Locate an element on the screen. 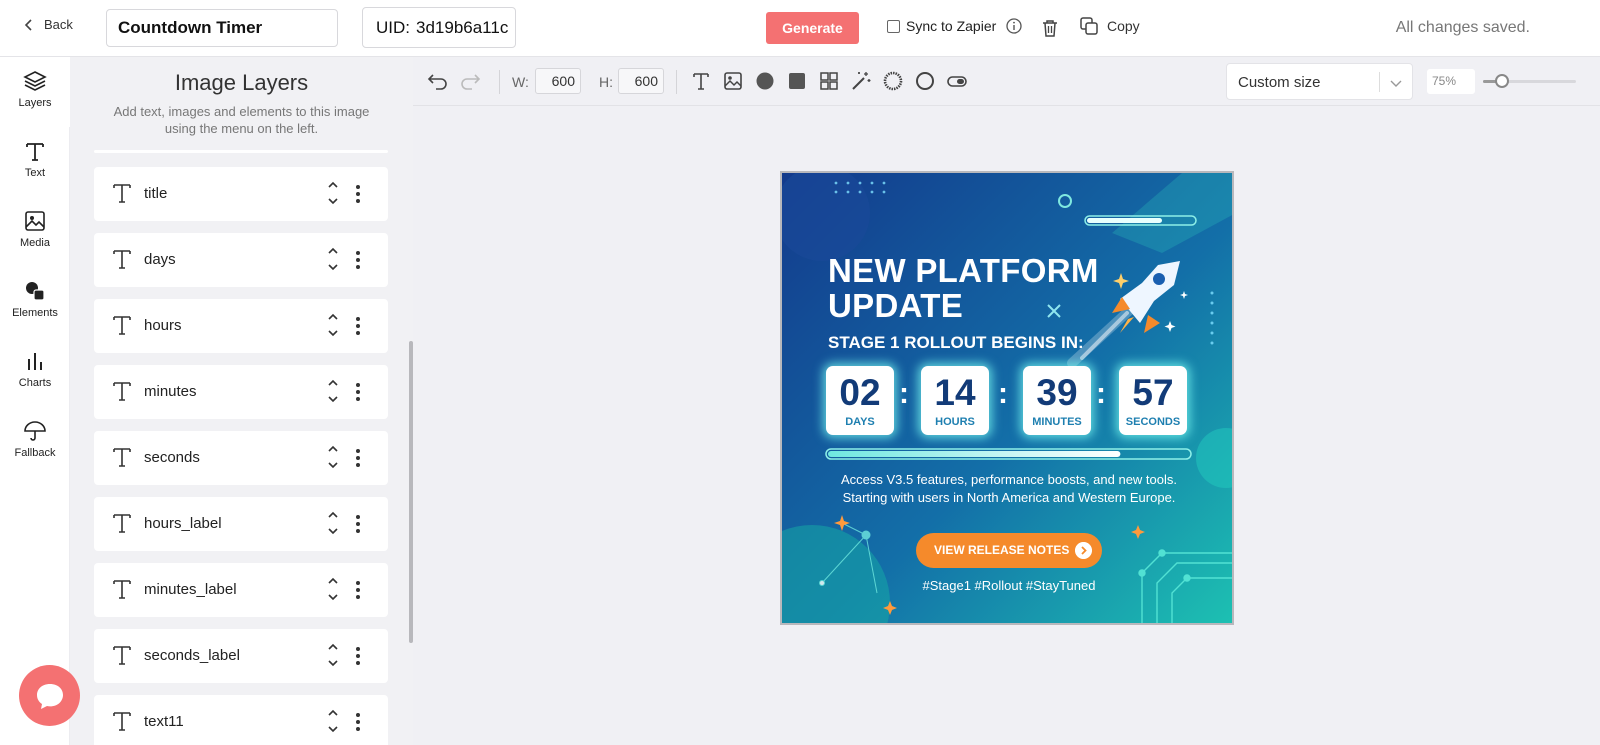 The width and height of the screenshot is (1600, 745). timer-days-label: DAYS is located at coordinates (860, 422).